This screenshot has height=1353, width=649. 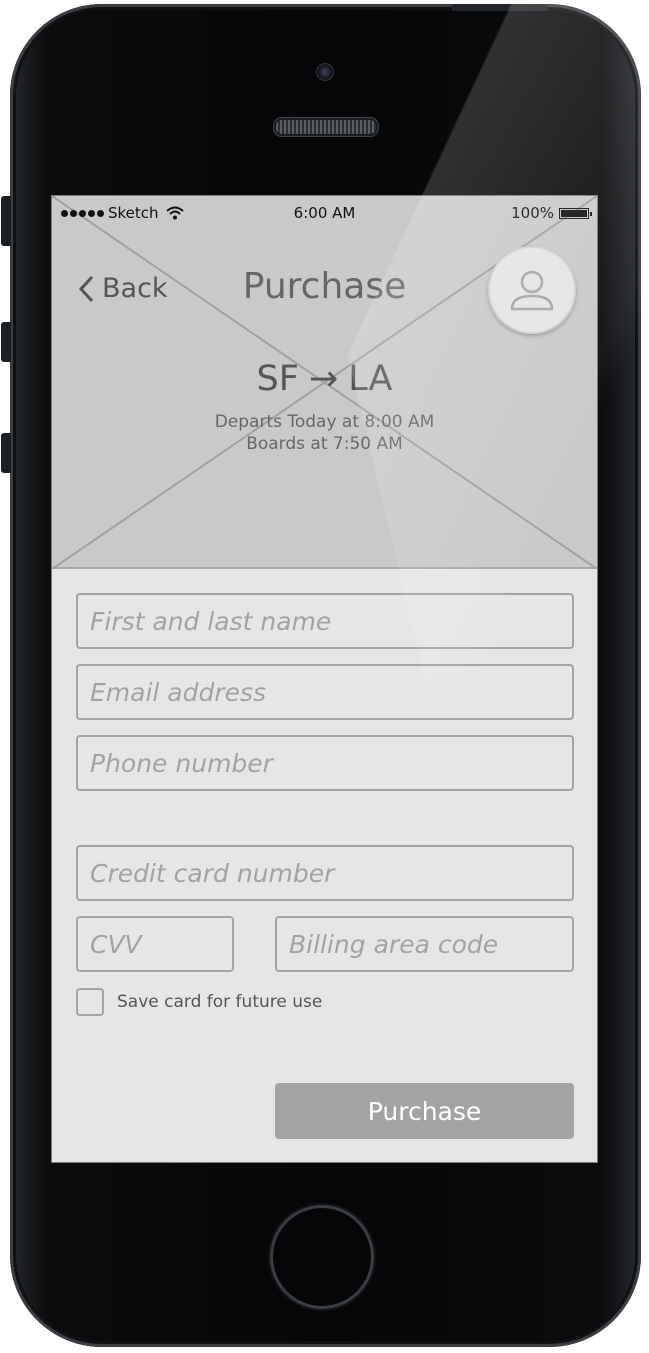 What do you see at coordinates (155, 944) in the screenshot?
I see `cvv-field` at bounding box center [155, 944].